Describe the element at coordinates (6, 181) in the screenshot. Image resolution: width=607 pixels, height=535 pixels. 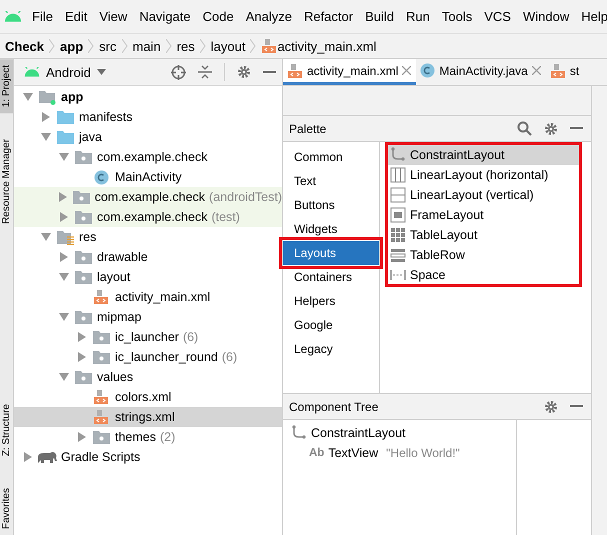
I see `side-tab: Resource Manager` at that location.